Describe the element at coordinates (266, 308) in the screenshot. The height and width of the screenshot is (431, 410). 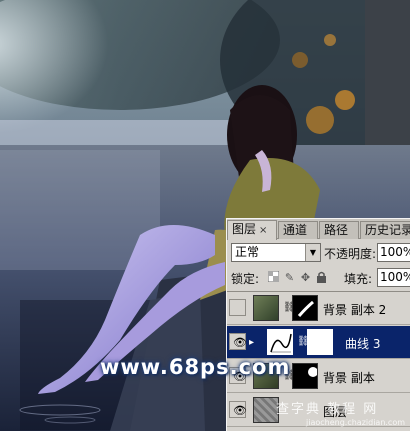
I see `layer-thumbnail` at that location.